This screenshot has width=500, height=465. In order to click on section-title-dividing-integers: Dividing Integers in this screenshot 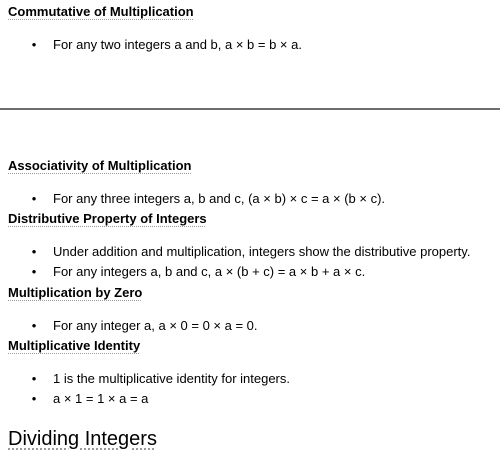, I will do `click(82, 439)`.